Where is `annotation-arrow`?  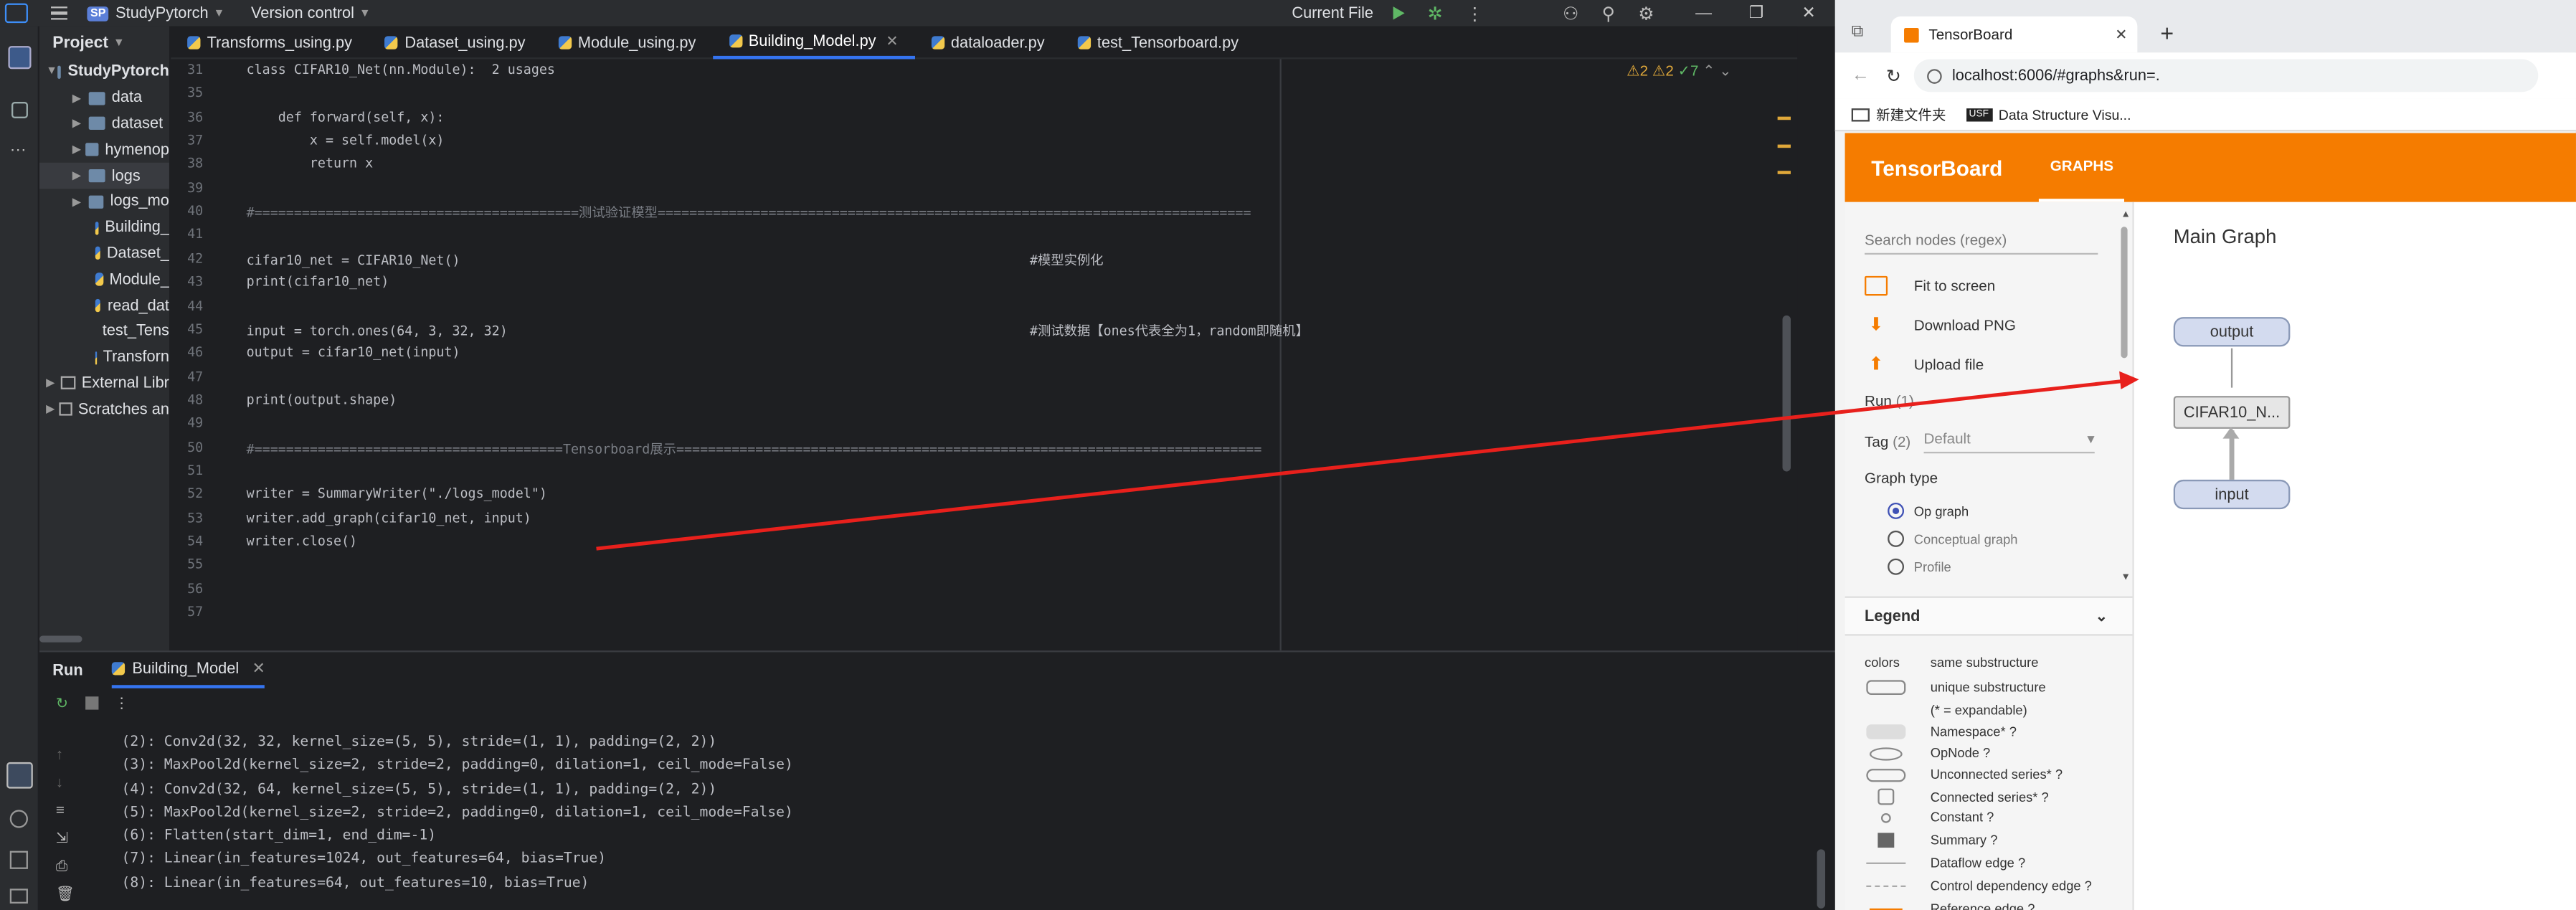
annotation-arrow is located at coordinates (1367, 461).